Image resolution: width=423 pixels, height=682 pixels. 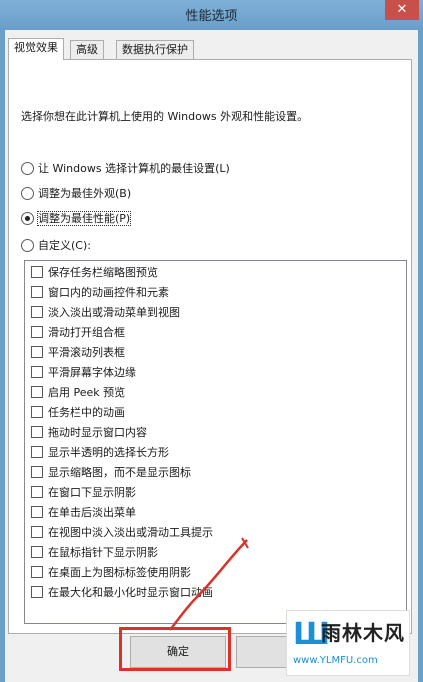 What do you see at coordinates (335, 660) in the screenshot?
I see `watermark-url: www.YLMFU.com` at bounding box center [335, 660].